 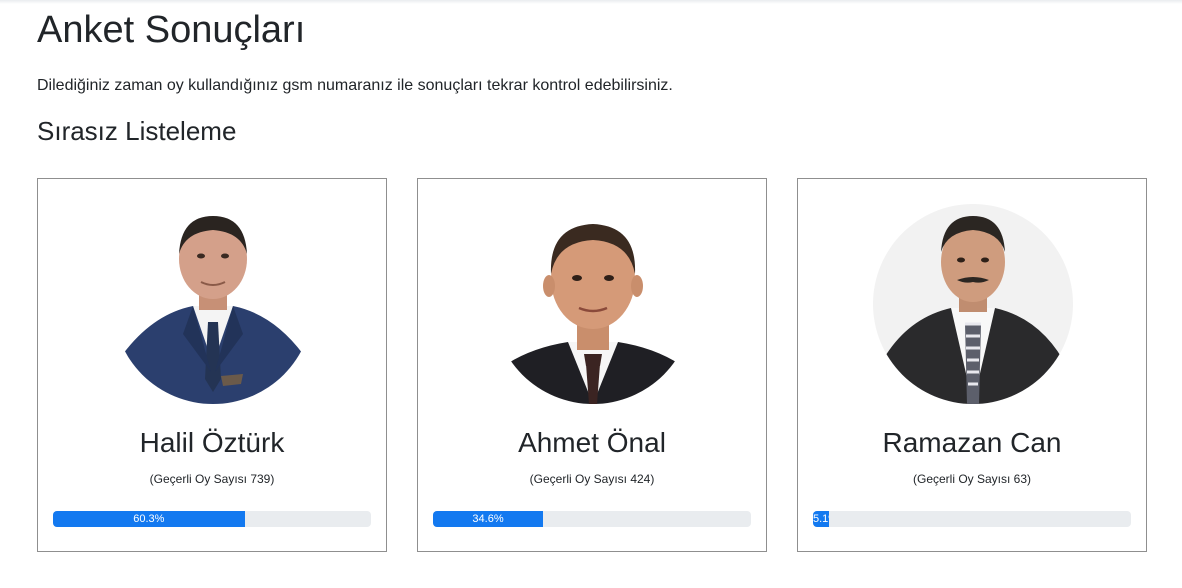 I want to click on top-shadow-bar, so click(x=591, y=2).